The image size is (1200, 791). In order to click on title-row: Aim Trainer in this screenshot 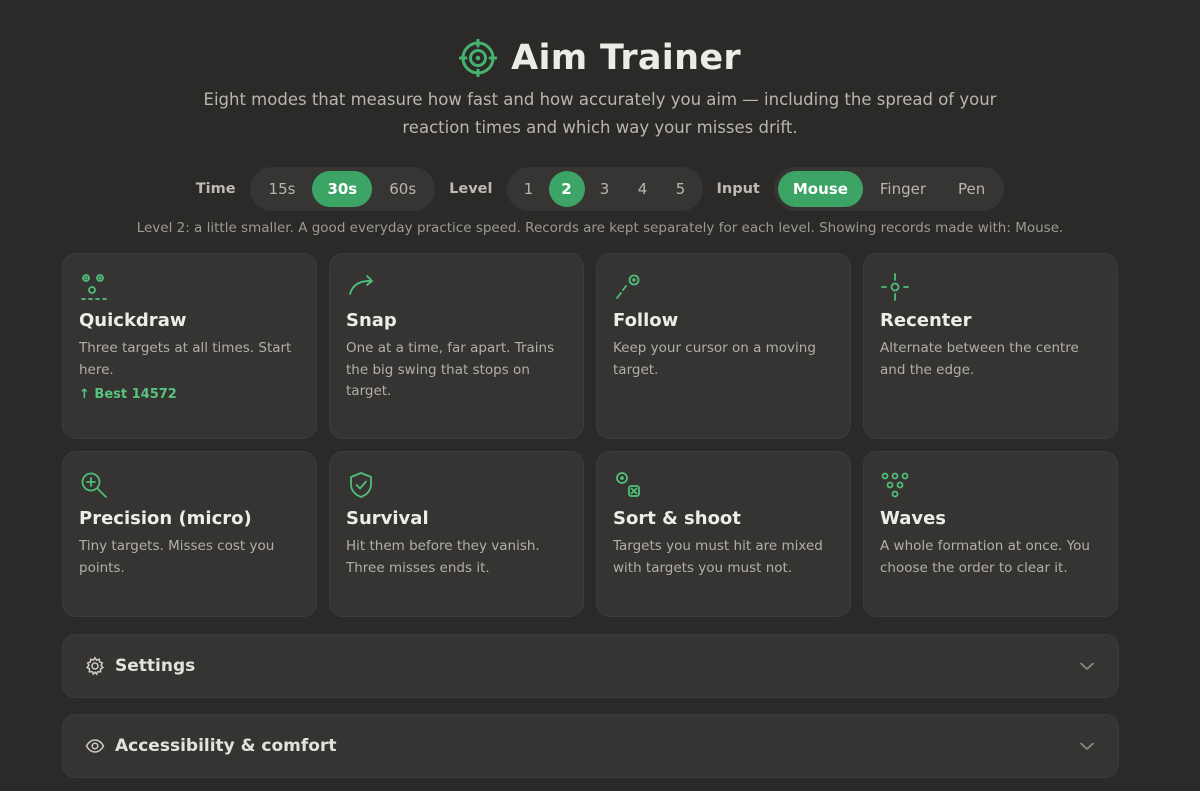, I will do `click(600, 58)`.